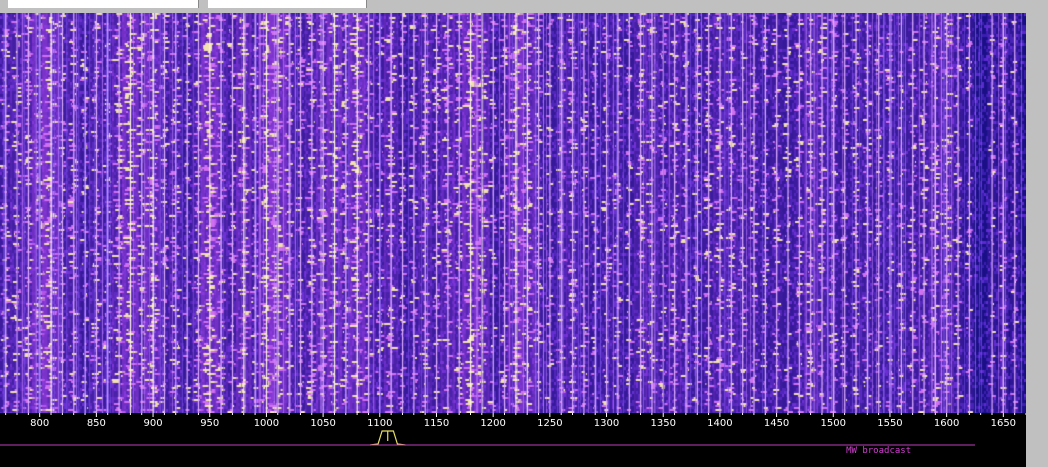 This screenshot has width=1048, height=467. I want to click on tick-label: 1200, so click(492, 423).